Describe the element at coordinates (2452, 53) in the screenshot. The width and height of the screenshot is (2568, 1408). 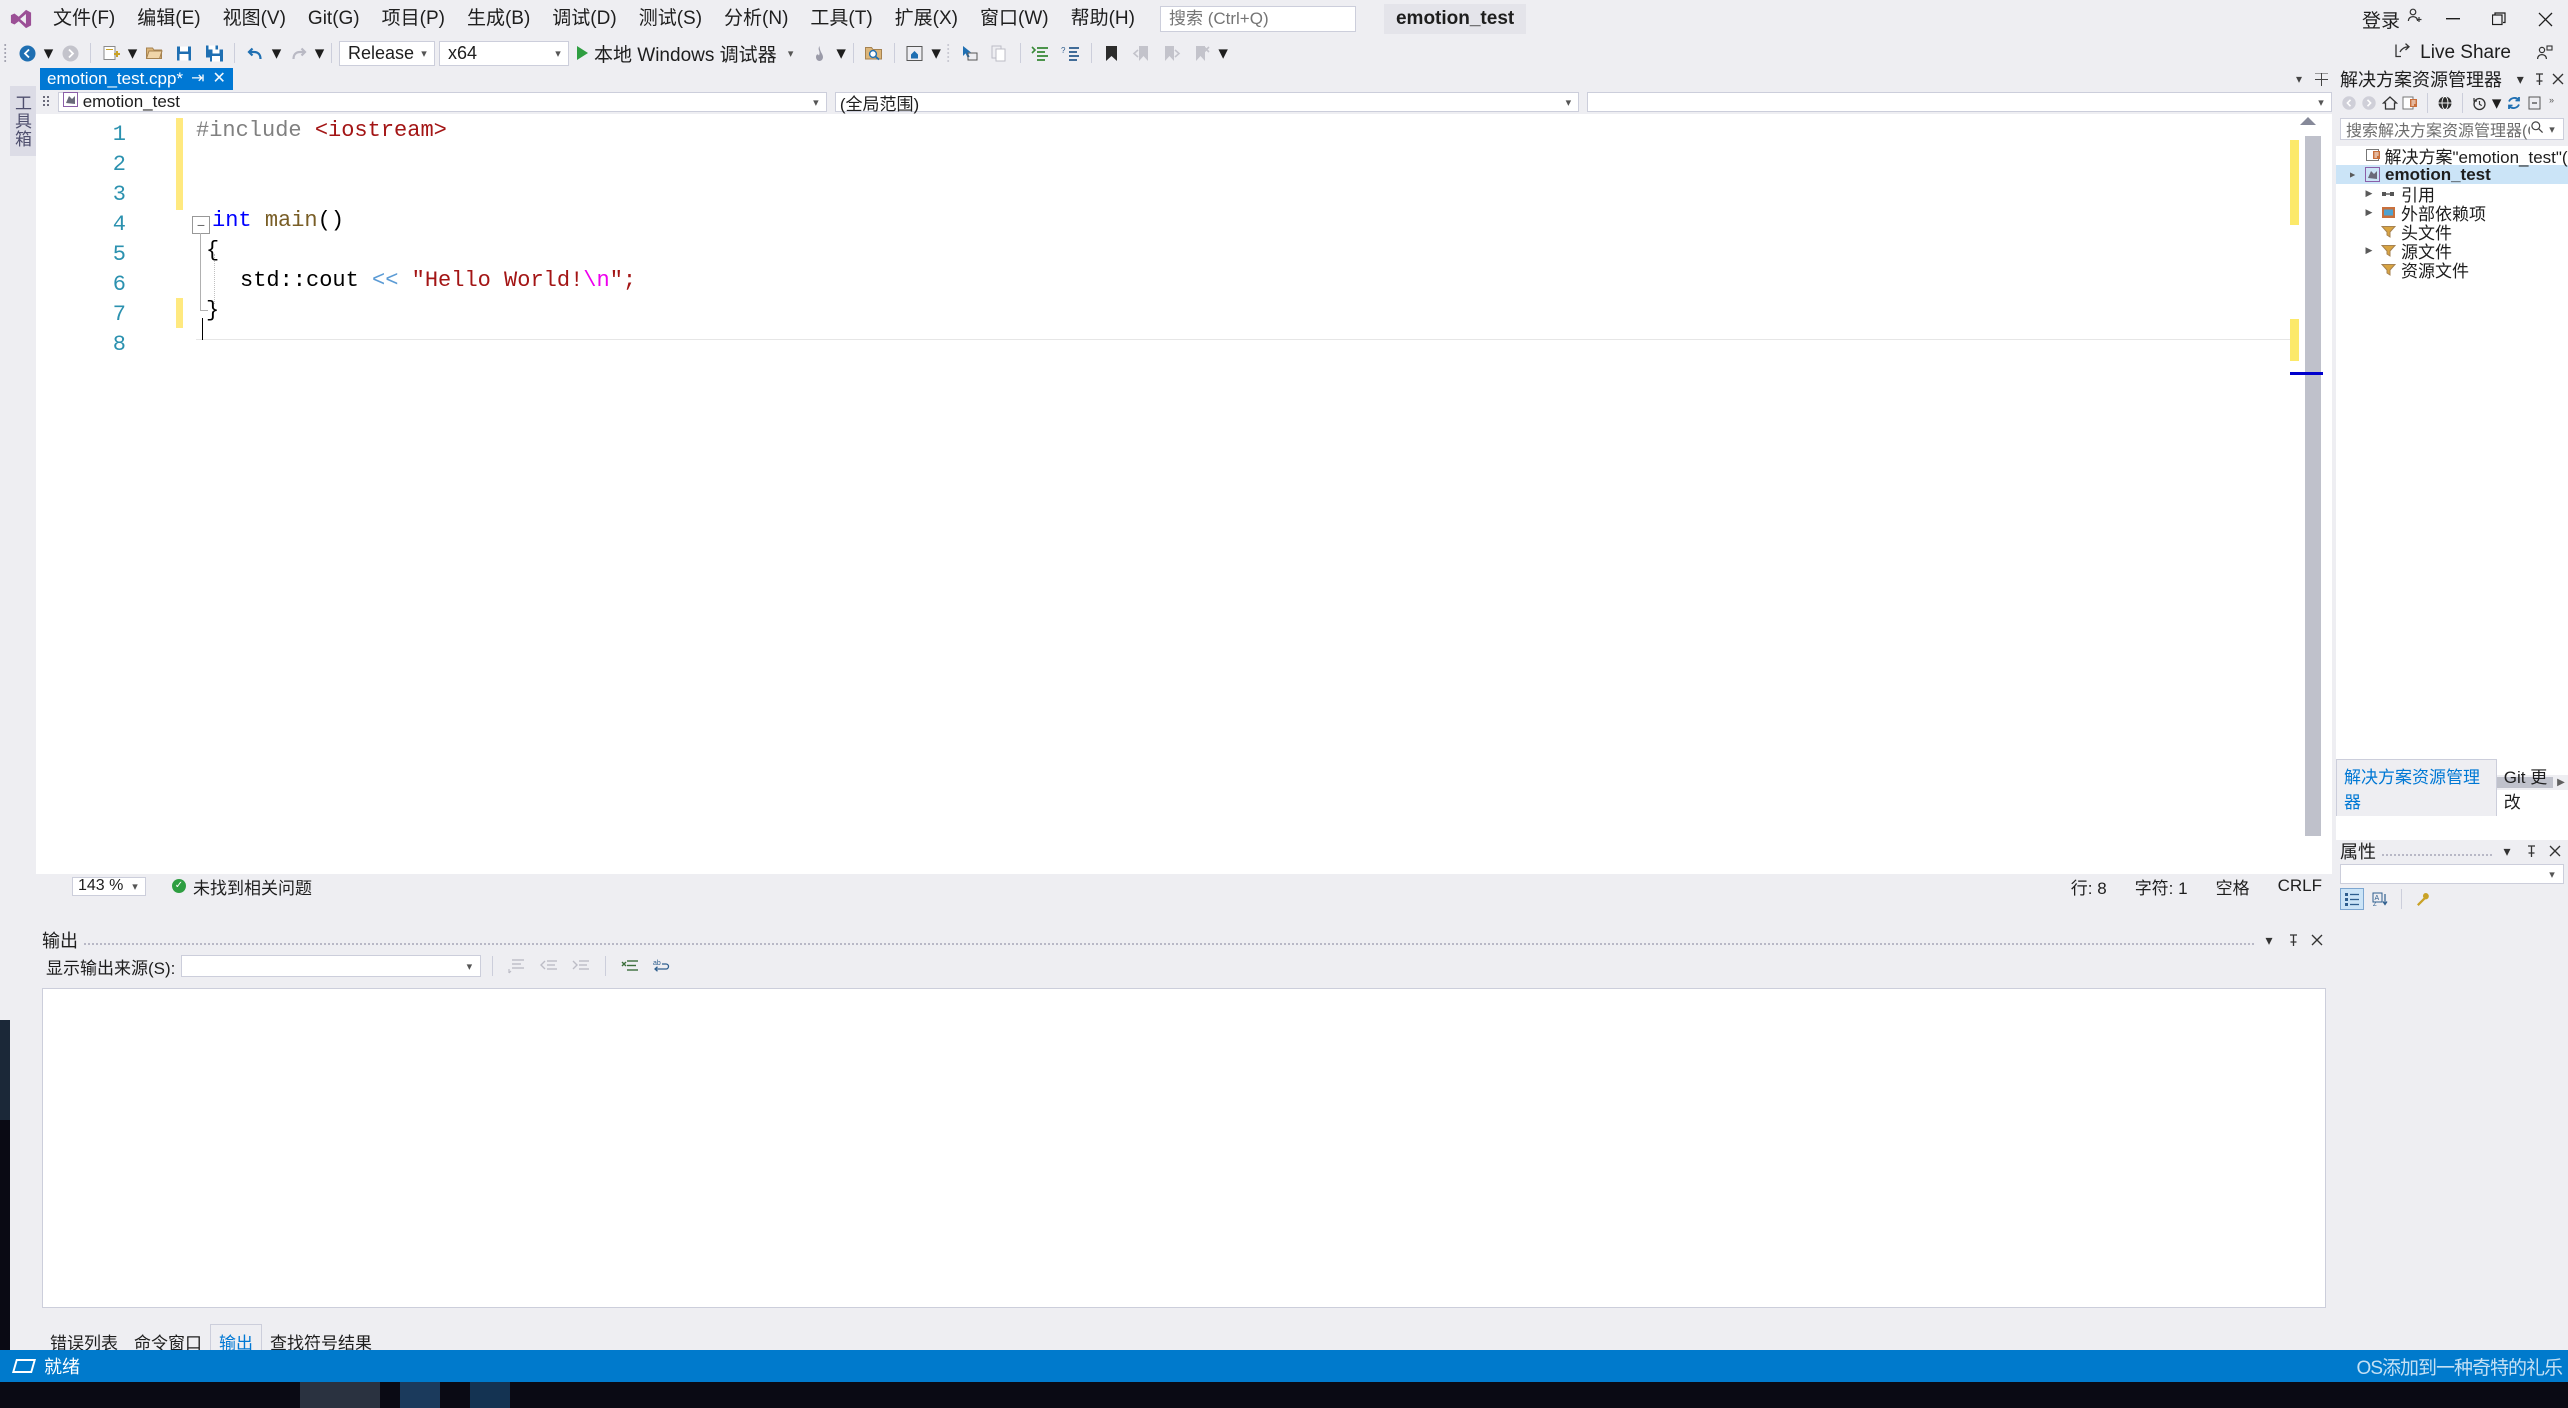
I see `live-share-button: Live Share` at that location.